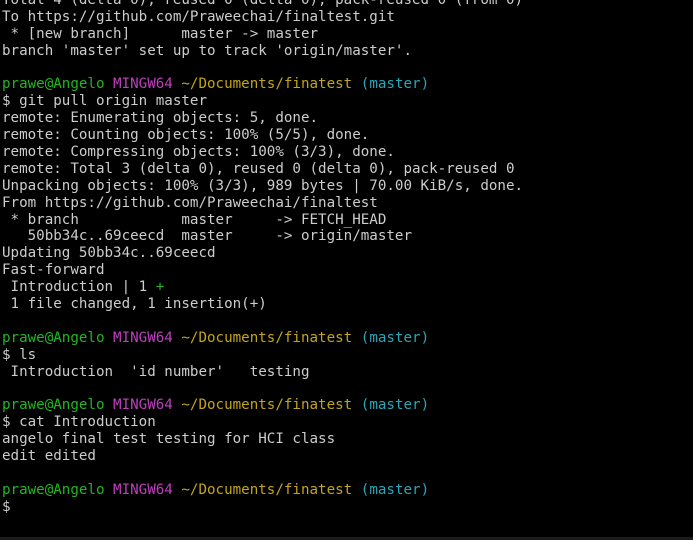 This screenshot has height=540, width=693. What do you see at coordinates (156, 371) in the screenshot?
I see `output-line: Introduction 'id number' testing` at bounding box center [156, 371].